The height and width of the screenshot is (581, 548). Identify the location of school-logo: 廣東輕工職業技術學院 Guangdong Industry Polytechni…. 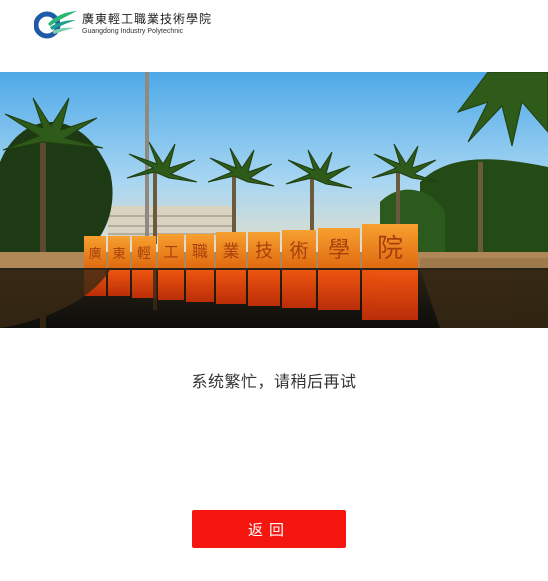
(123, 24).